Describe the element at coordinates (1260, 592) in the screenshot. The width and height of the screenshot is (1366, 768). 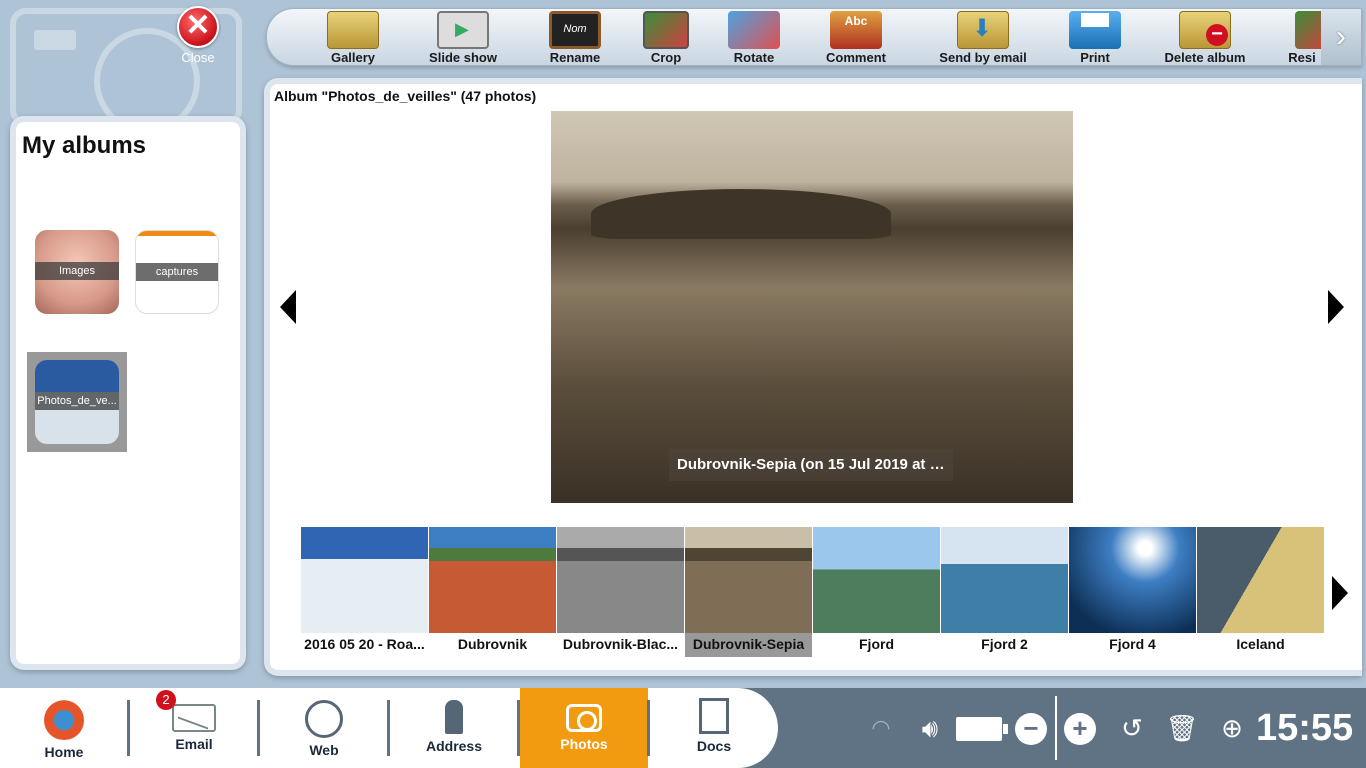
I see `thumbnail: Iceland` at that location.